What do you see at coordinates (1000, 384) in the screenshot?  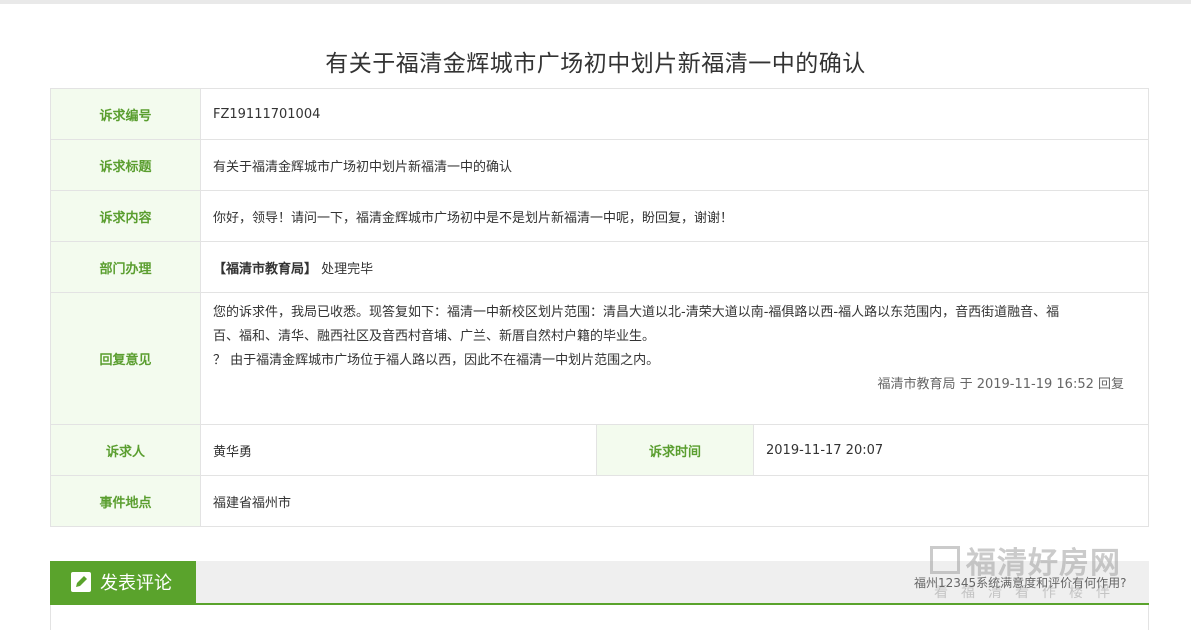 I see `reply-meta: 福清市教育局 于 2019-11-19 16:52 回复` at bounding box center [1000, 384].